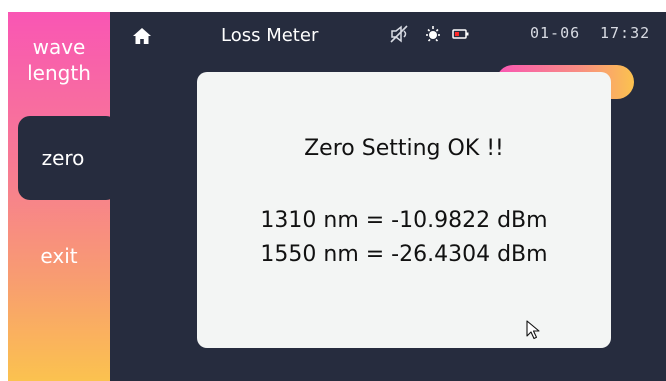  I want to click on reading-1310: 1310 nm = -10.9822 dBm, so click(404, 220).